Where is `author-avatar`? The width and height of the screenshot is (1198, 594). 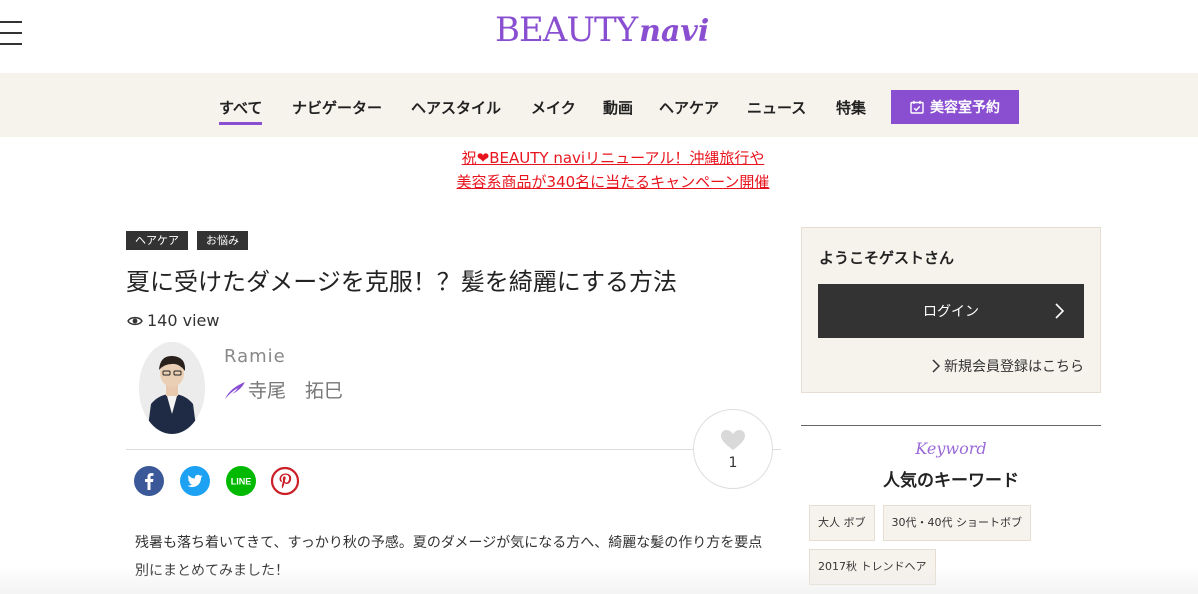 author-avatar is located at coordinates (172, 388).